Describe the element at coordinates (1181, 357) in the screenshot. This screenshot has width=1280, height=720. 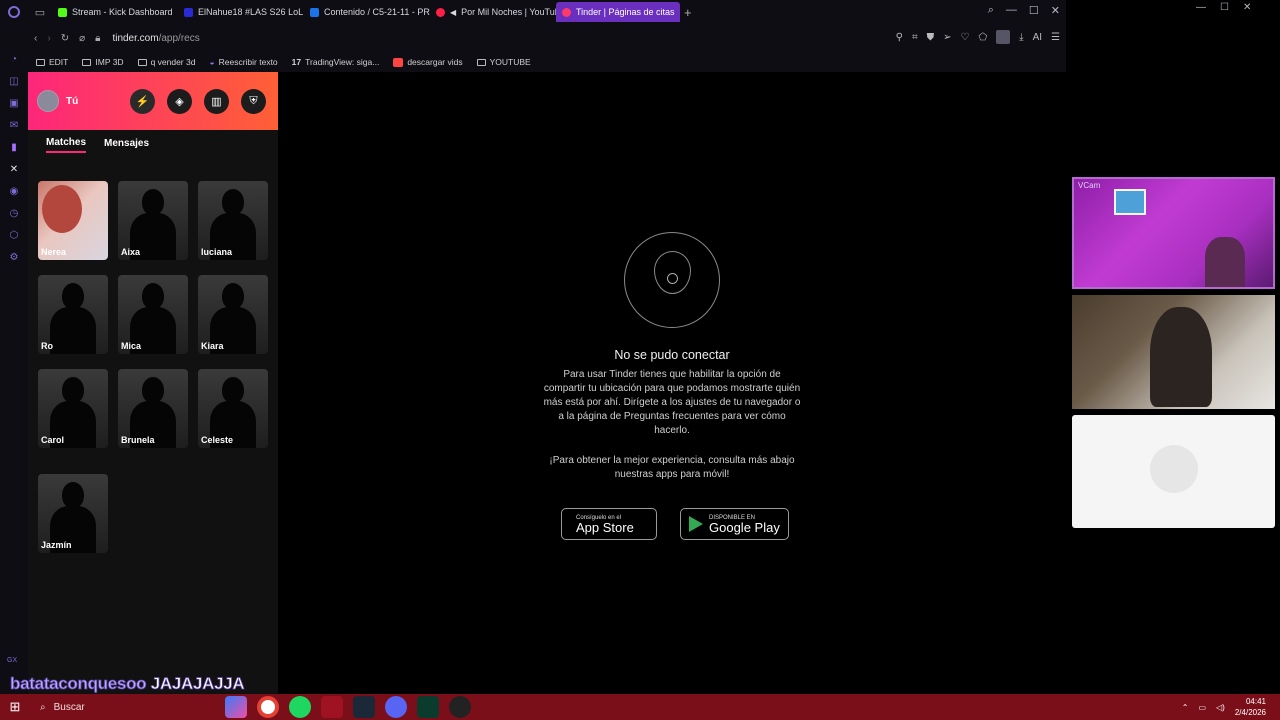
I see `streamer-figure` at that location.